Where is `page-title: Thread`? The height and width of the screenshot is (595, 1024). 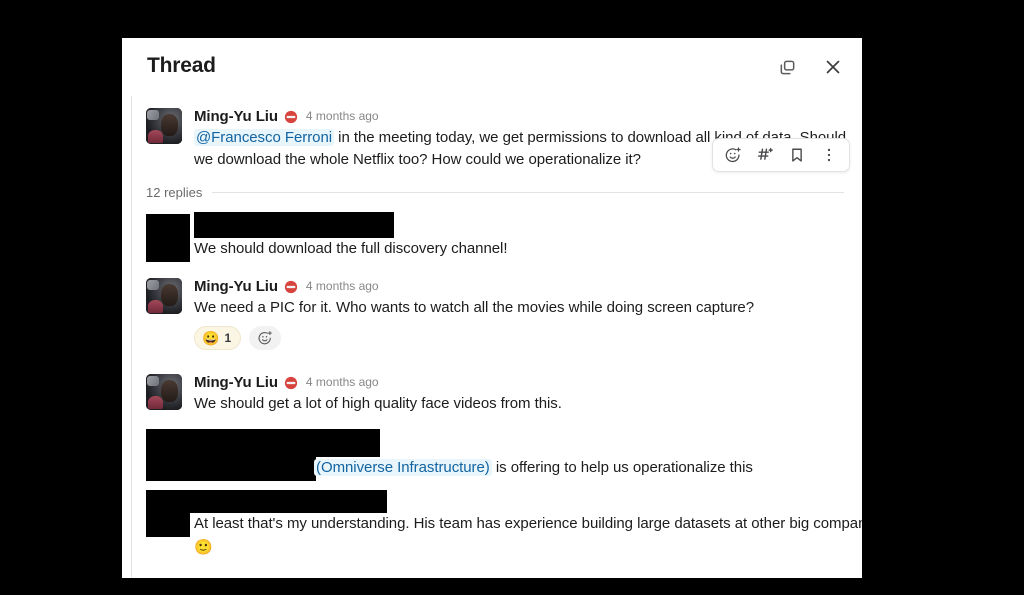 page-title: Thread is located at coordinates (181, 65).